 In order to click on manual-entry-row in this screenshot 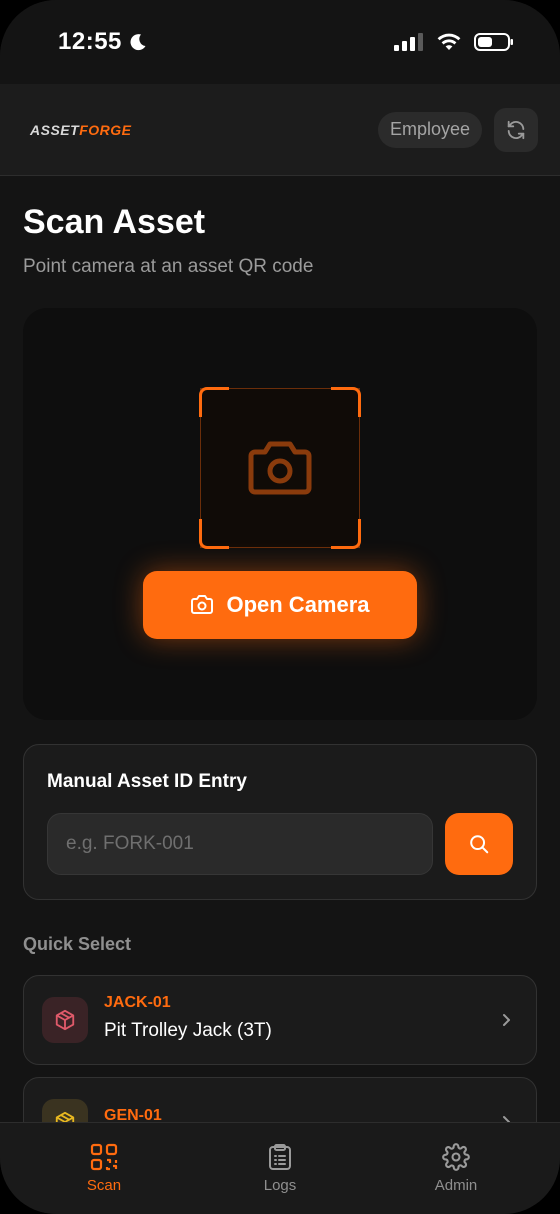, I will do `click(280, 844)`.